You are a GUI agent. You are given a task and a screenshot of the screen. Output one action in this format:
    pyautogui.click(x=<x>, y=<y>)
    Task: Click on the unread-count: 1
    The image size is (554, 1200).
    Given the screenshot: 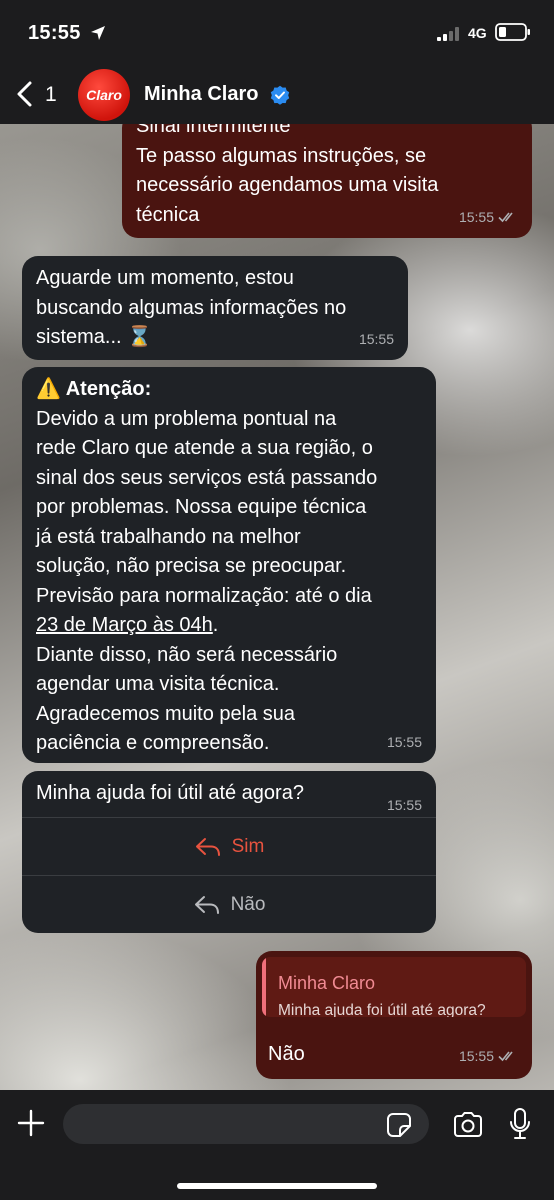 What is the action you would take?
    pyautogui.click(x=51, y=95)
    